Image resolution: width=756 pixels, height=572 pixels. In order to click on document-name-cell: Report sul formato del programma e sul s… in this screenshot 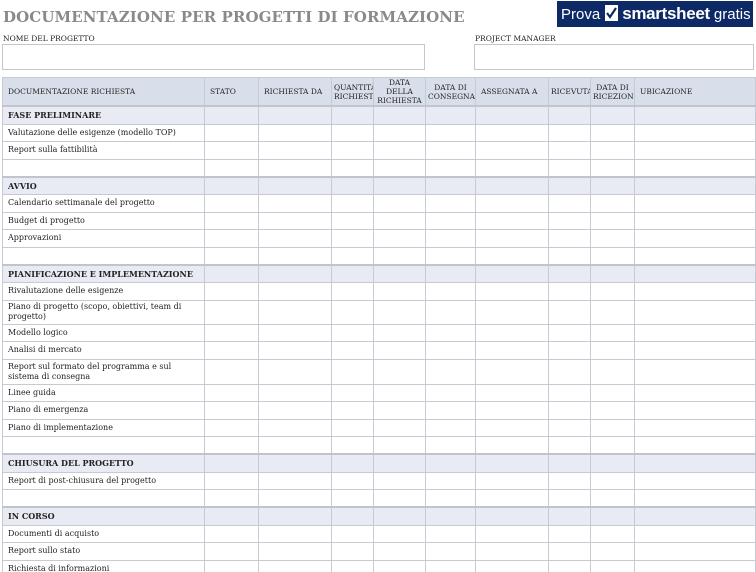, I will do `click(103, 371)`.